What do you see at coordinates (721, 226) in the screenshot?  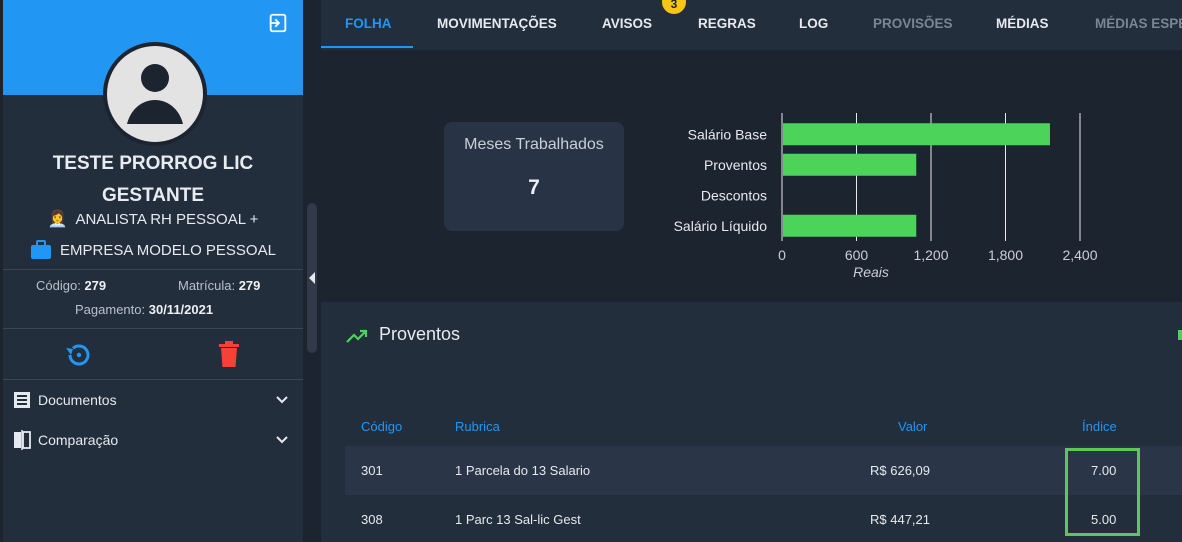 I see `chart-y-tick-label: Salário Líquido` at bounding box center [721, 226].